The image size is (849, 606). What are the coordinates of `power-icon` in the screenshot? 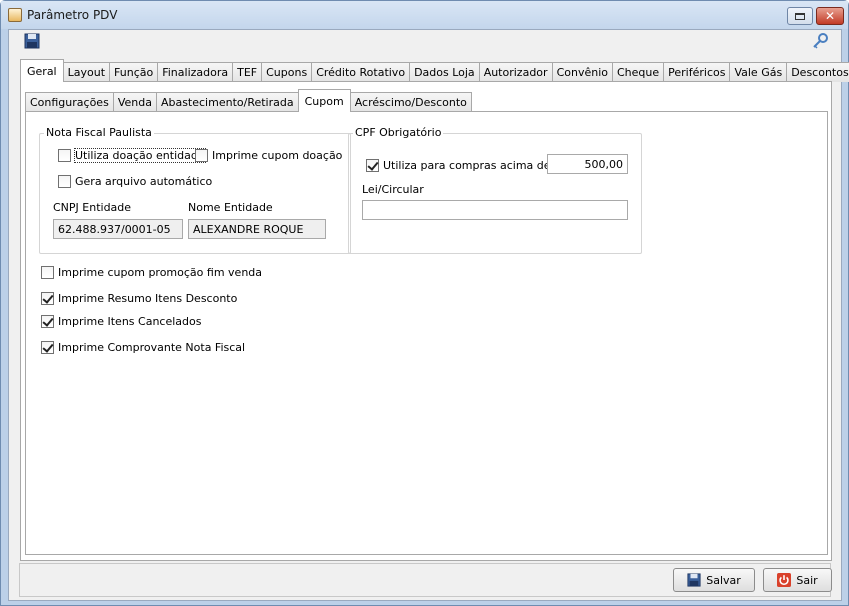 It's located at (784, 580).